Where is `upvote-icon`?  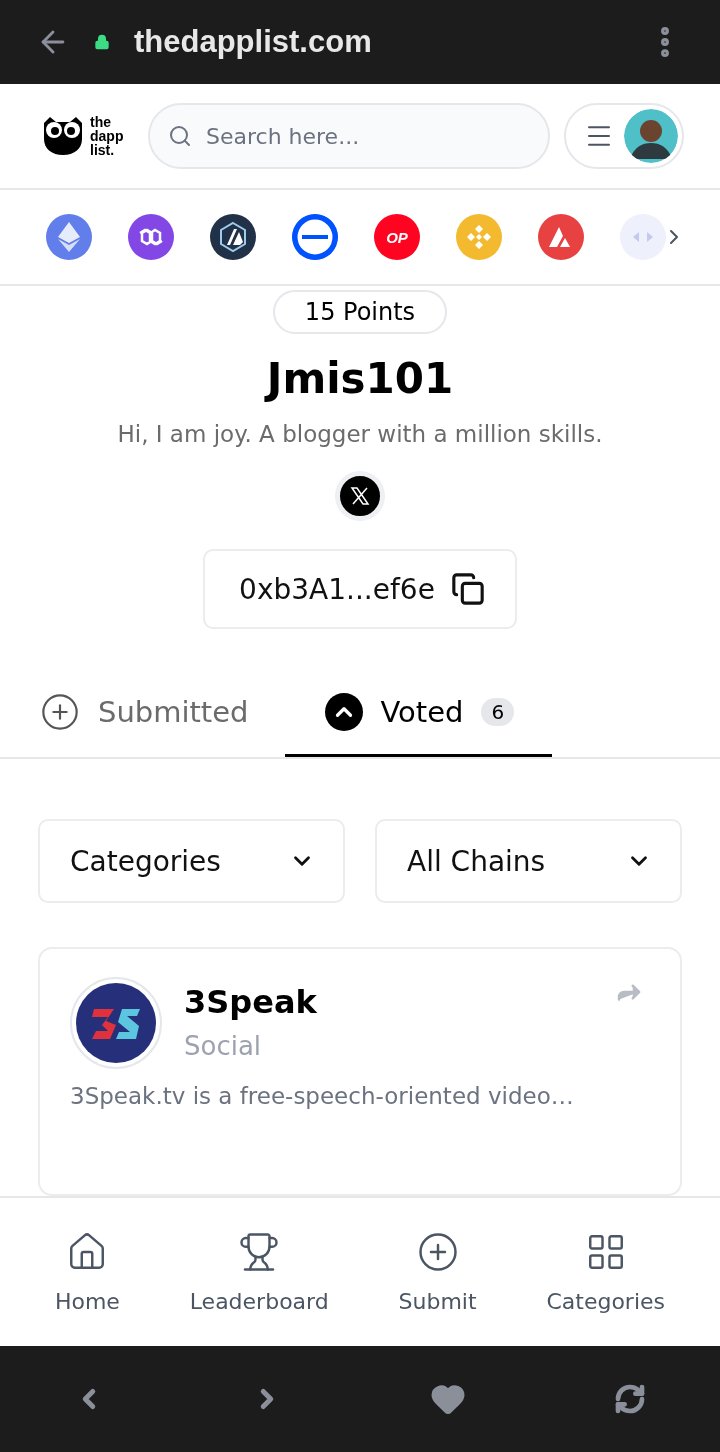 upvote-icon is located at coordinates (343, 711).